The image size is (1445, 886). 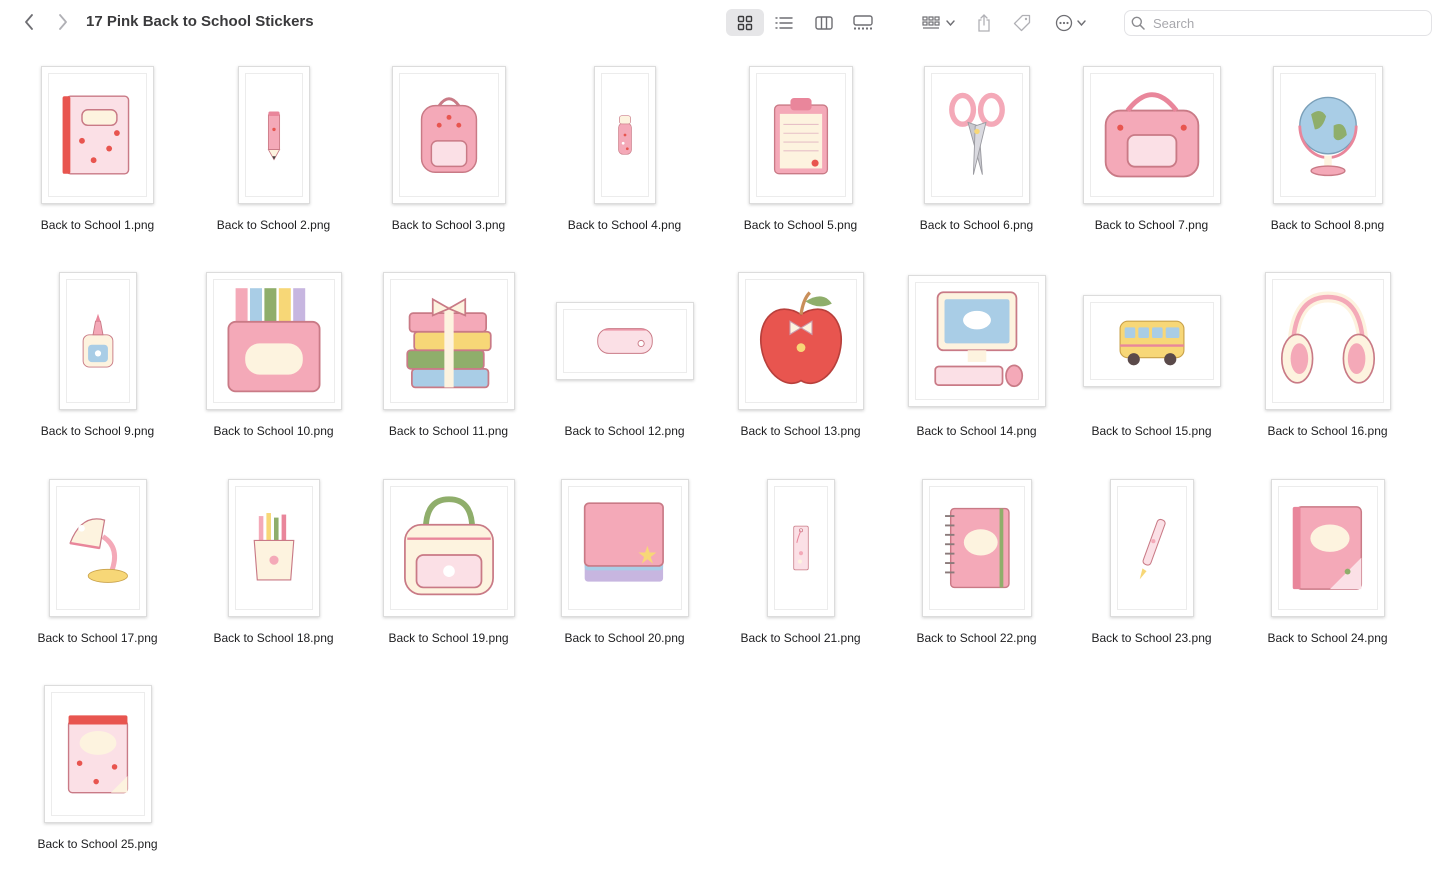 I want to click on file-name: Back to School 1.png, so click(x=97, y=225).